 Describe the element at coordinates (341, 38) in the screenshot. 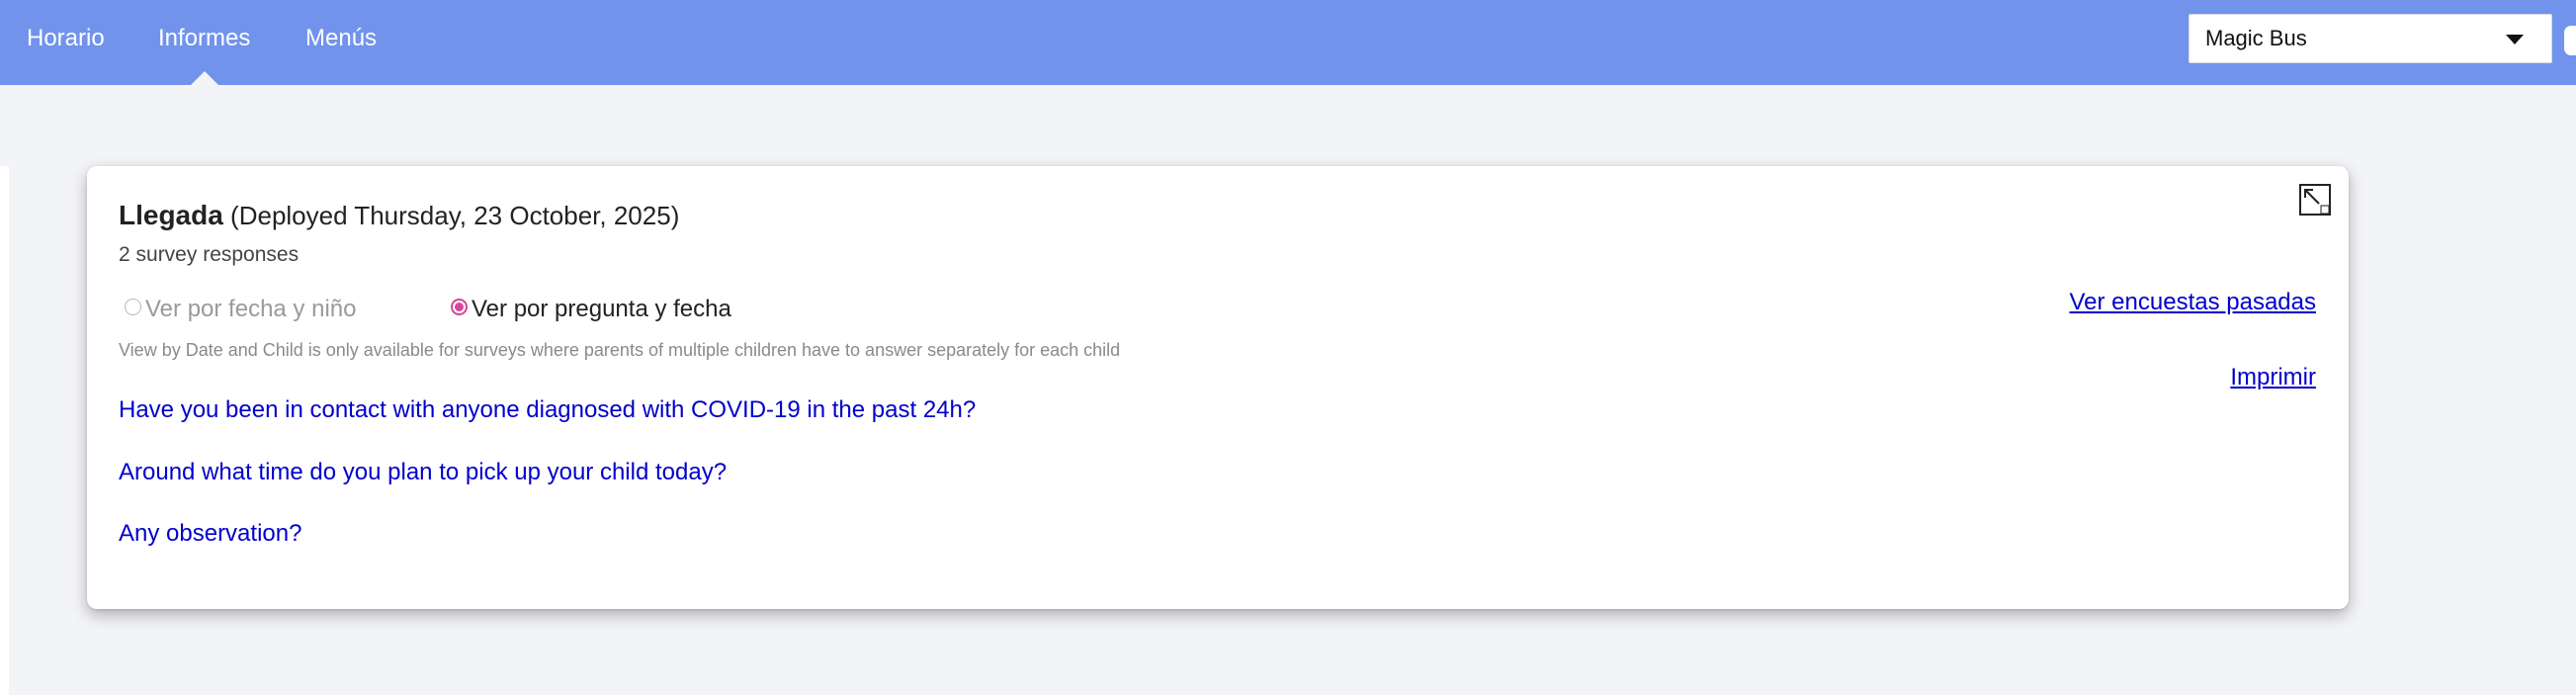

I see `nav-tab-menus: Menús` at that location.